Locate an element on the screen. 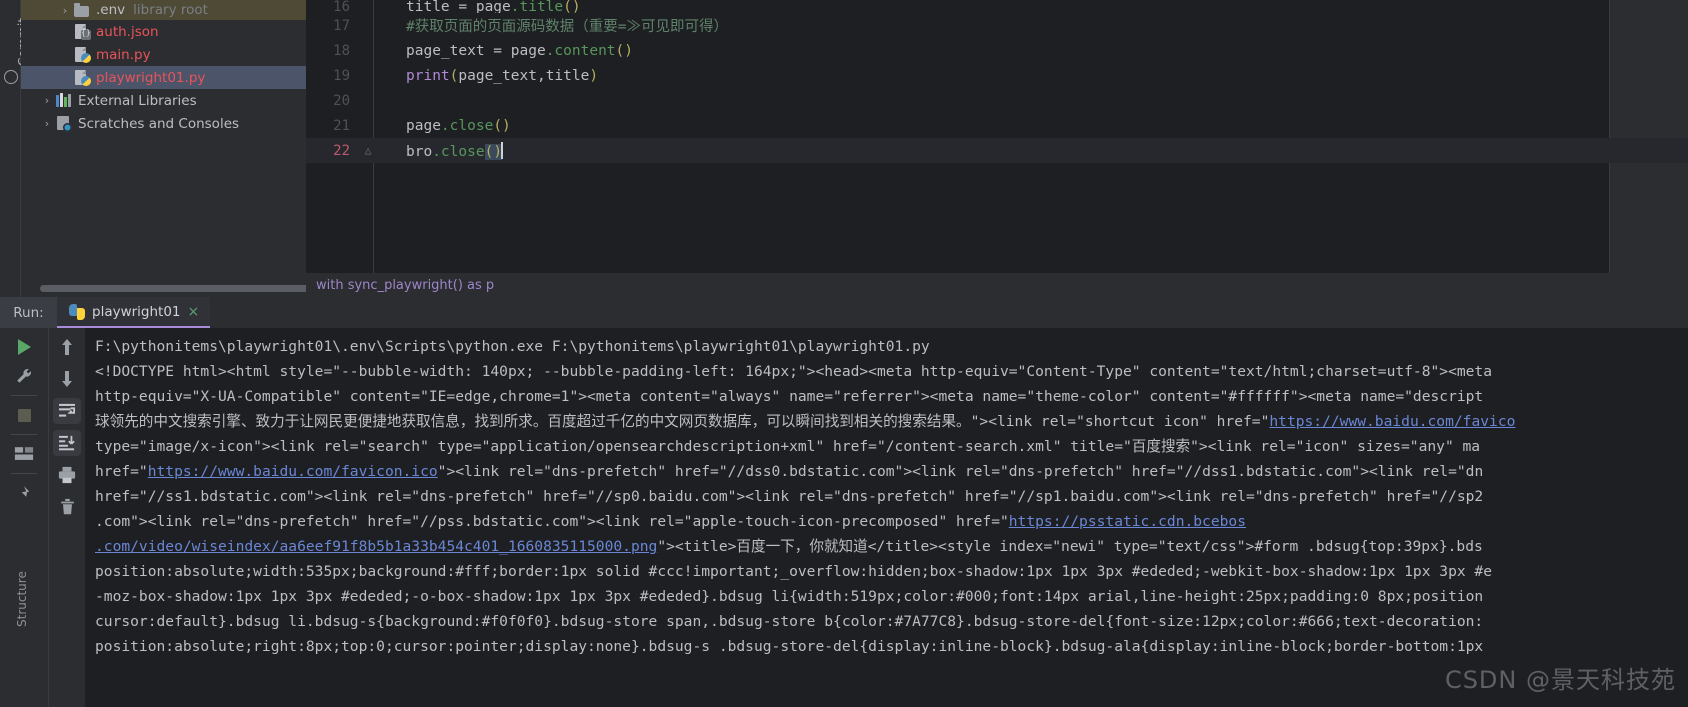 This screenshot has height=707, width=1688. code-text: bro.close() is located at coordinates (441, 150).